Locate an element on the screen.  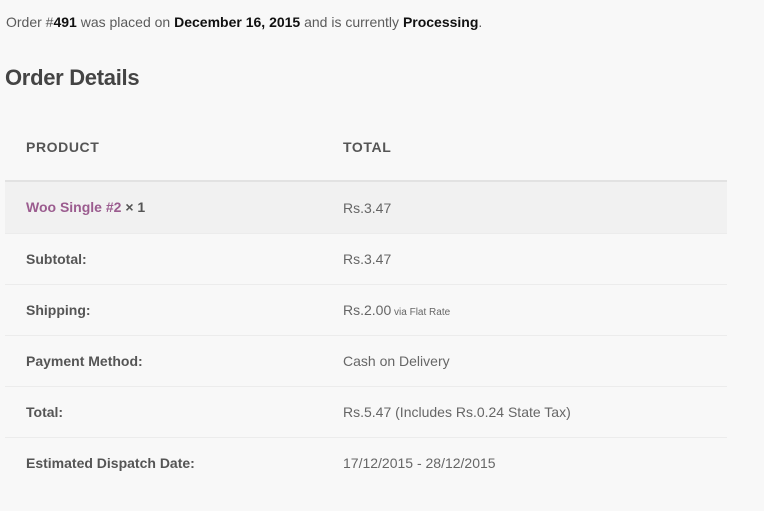
order-number: 491 is located at coordinates (65, 22).